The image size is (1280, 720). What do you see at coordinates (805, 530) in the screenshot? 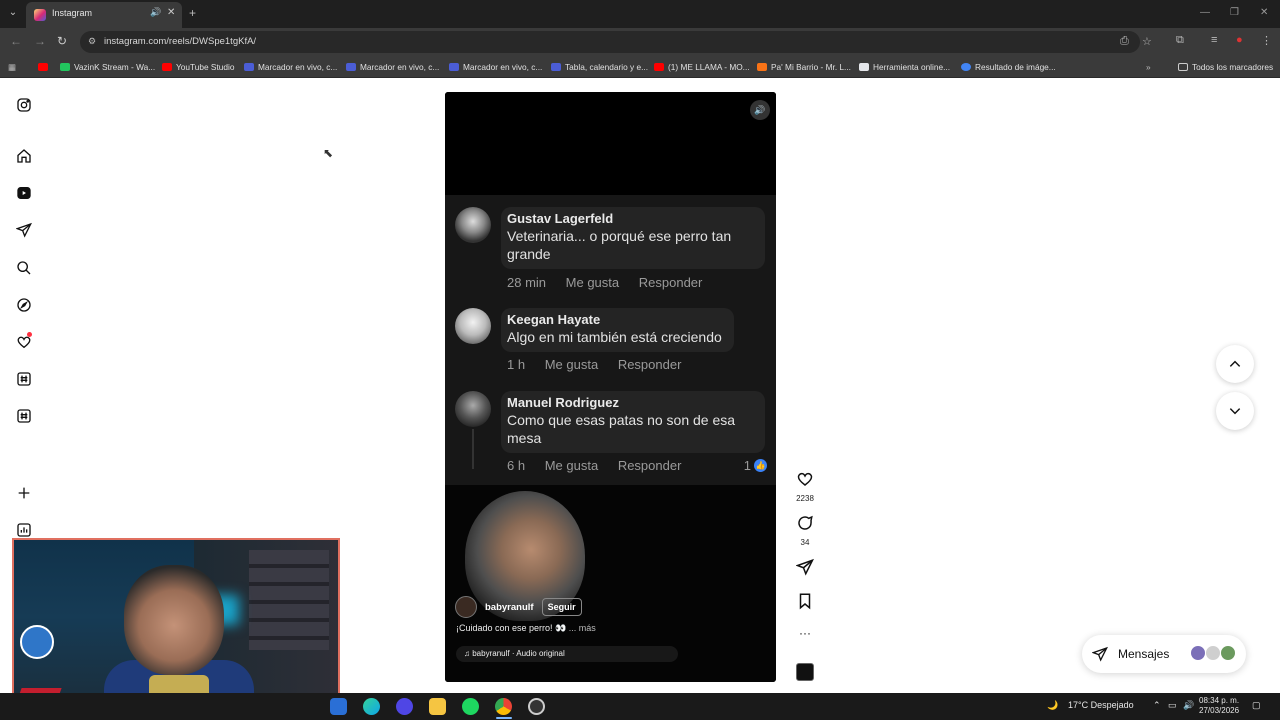
I see `comment-button: 34` at bounding box center [805, 530].